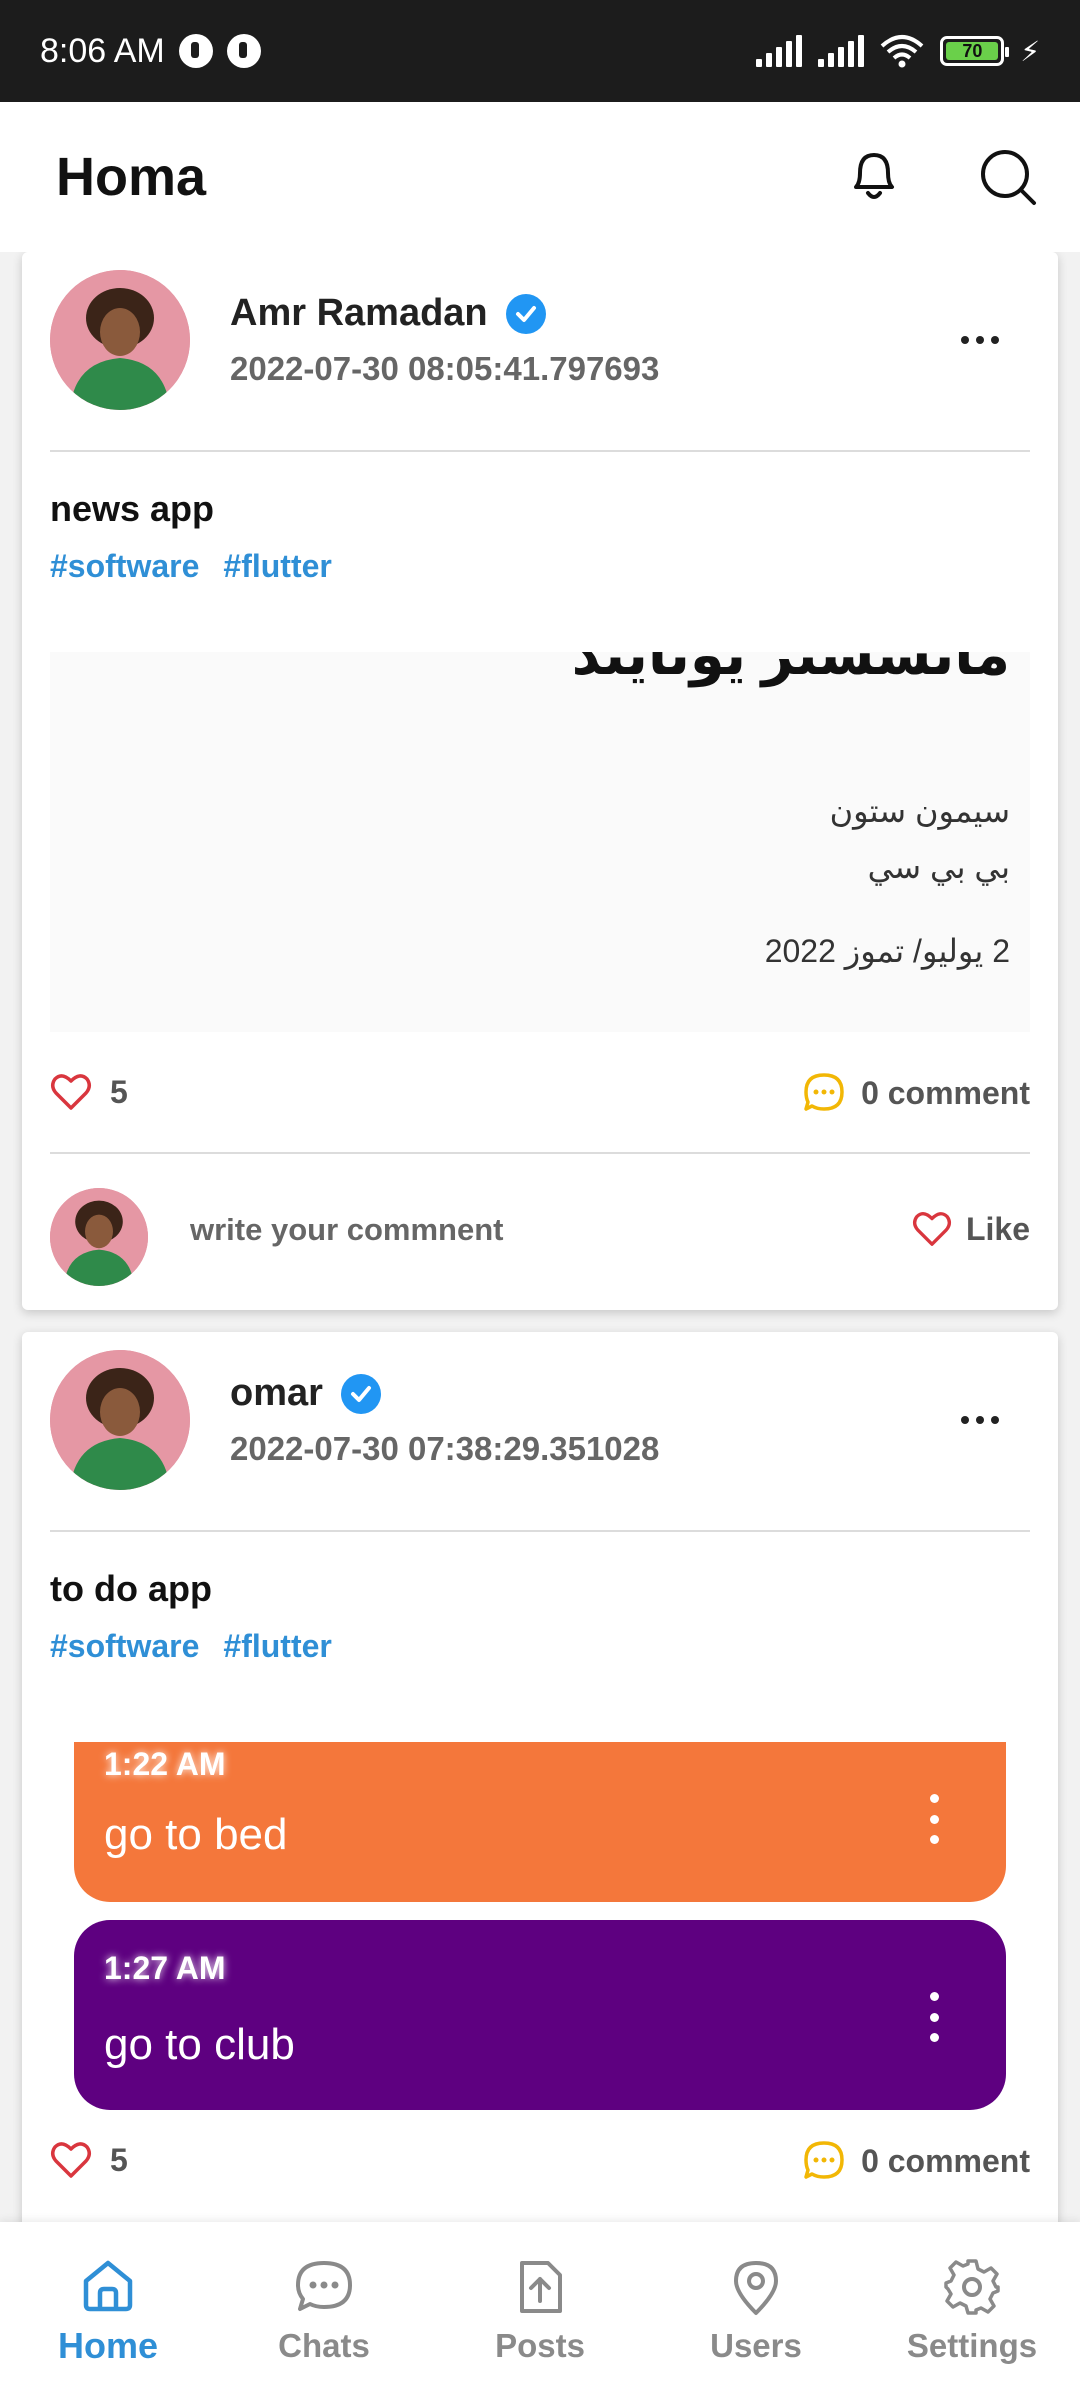 This screenshot has width=1080, height=2400. Describe the element at coordinates (490, 1230) in the screenshot. I see `comment-input` at that location.